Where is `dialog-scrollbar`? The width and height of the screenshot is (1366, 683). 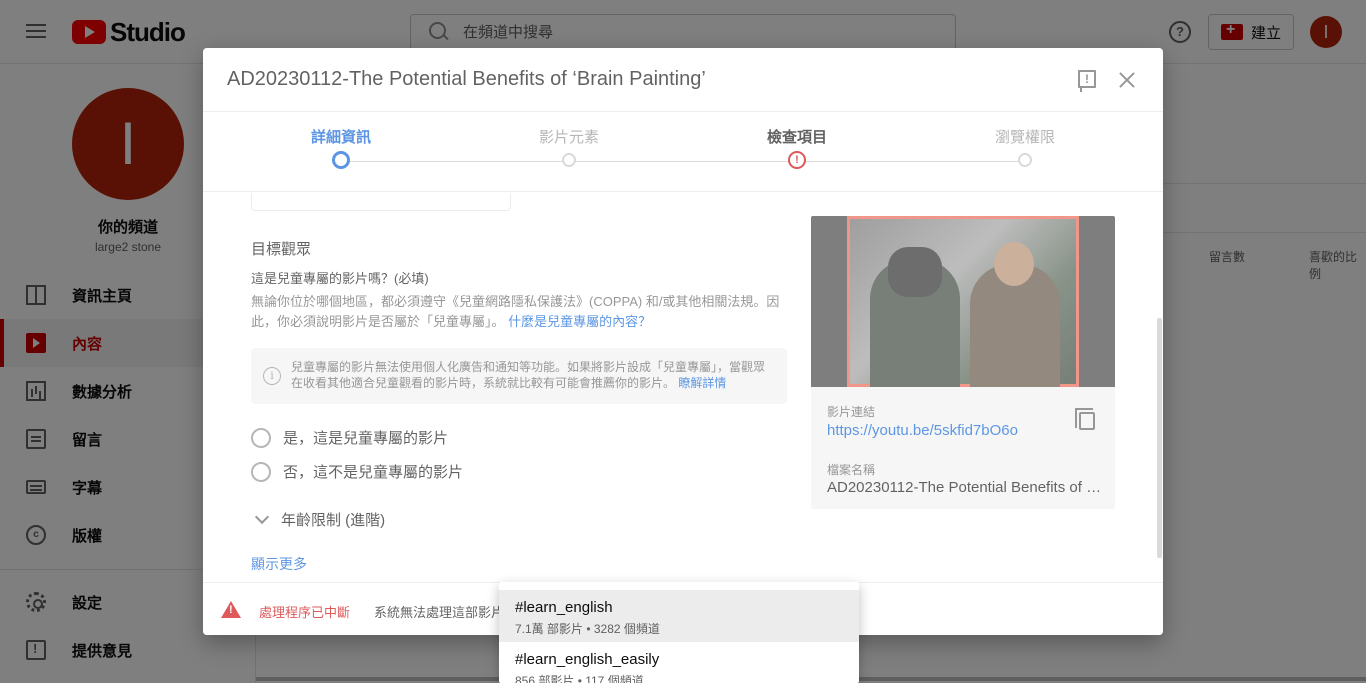
dialog-scrollbar is located at coordinates (1159, 438).